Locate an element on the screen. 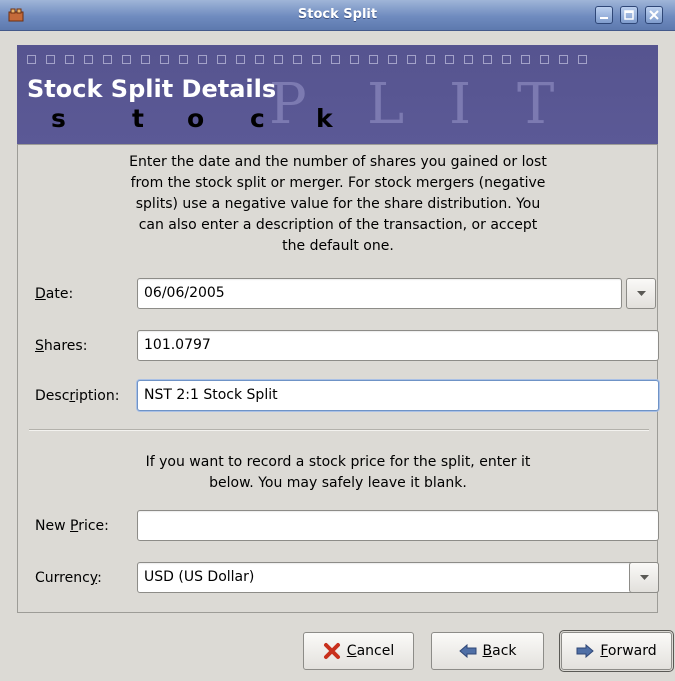 This screenshot has height=681, width=675. minimize-button is located at coordinates (604, 15).